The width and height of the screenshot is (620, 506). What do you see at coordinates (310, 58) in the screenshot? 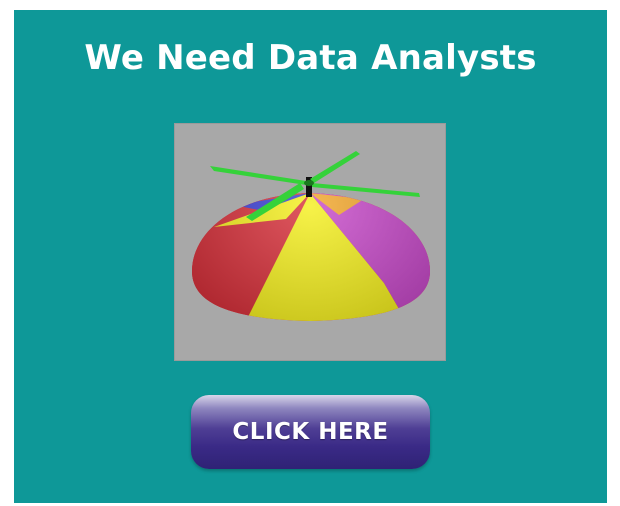
I see `headline: We Need Data Analysts` at bounding box center [310, 58].